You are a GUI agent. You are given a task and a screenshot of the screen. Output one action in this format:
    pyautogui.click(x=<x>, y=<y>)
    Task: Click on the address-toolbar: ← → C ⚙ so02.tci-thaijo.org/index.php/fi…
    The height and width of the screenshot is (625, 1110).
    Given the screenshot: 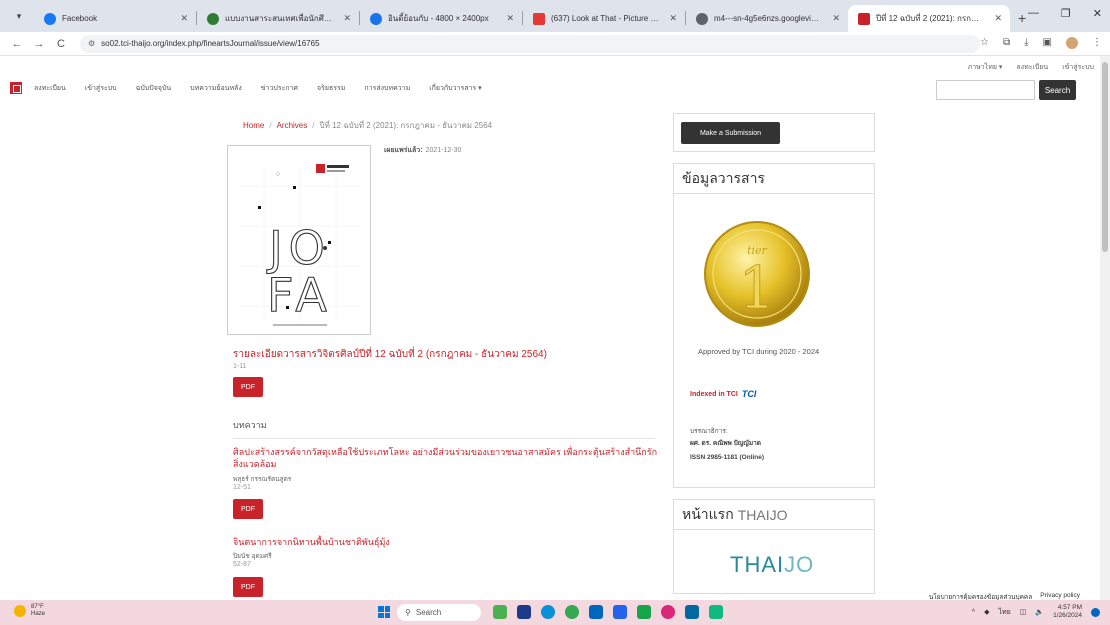 What is the action you would take?
    pyautogui.click(x=555, y=44)
    